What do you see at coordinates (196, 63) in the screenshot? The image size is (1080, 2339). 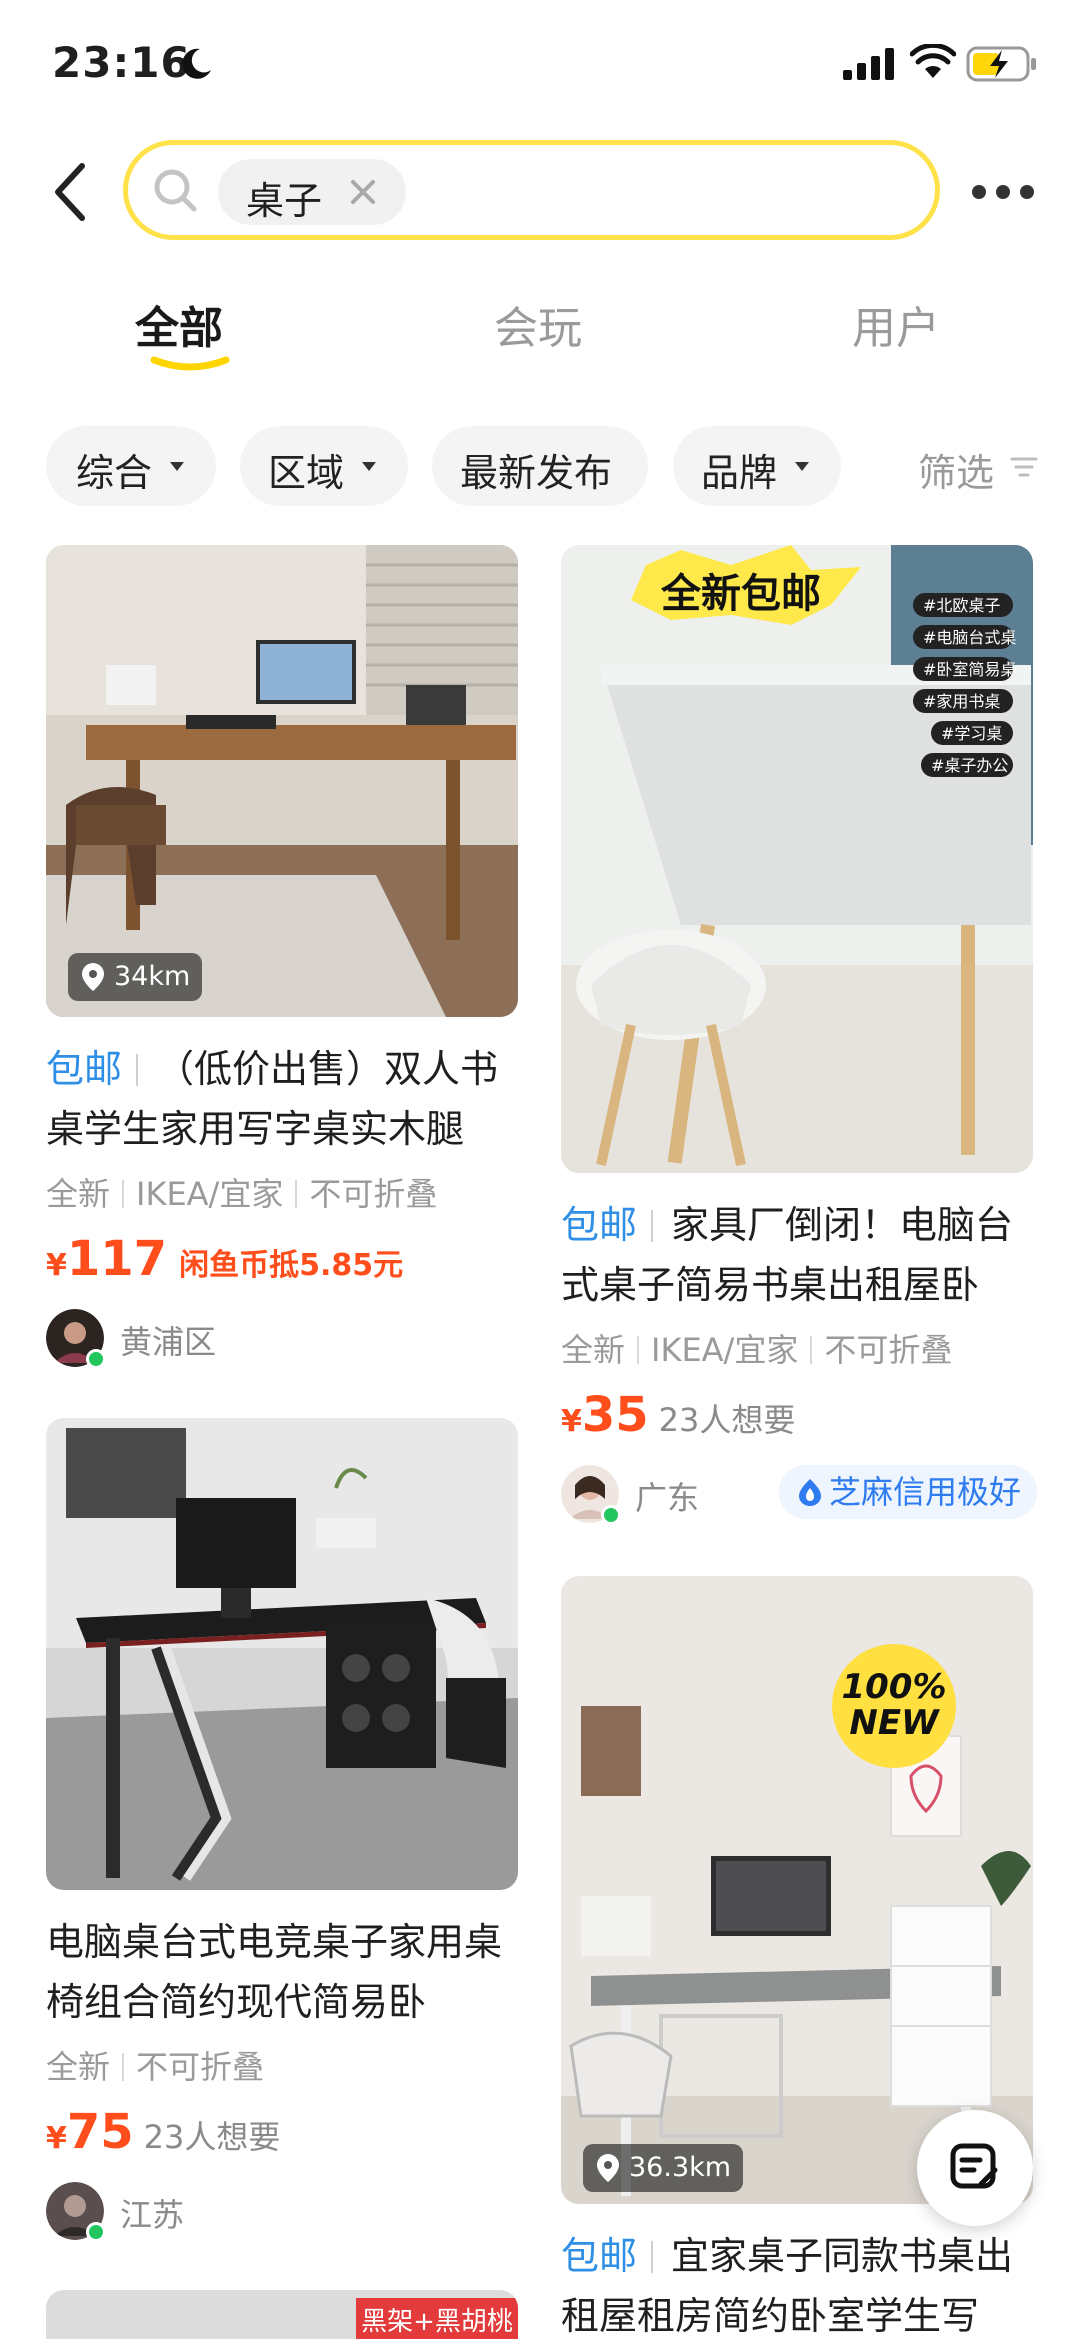 I see `moon-icon` at bounding box center [196, 63].